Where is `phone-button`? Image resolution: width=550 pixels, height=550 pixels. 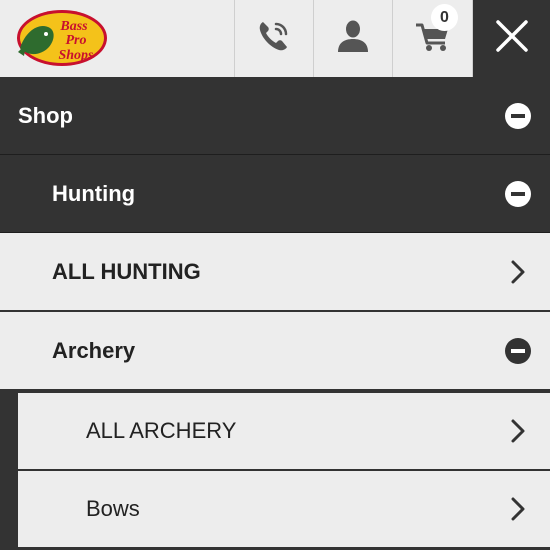
phone-button is located at coordinates (273, 38).